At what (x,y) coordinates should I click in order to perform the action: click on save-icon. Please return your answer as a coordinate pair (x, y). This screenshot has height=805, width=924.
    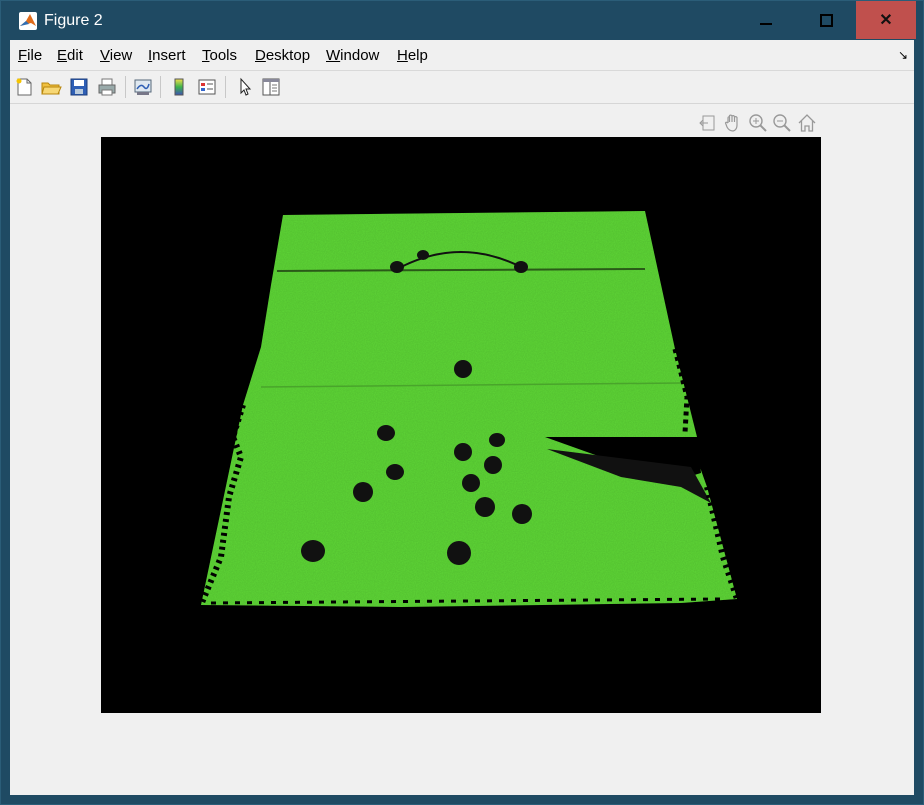
    Looking at the image, I should click on (79, 87).